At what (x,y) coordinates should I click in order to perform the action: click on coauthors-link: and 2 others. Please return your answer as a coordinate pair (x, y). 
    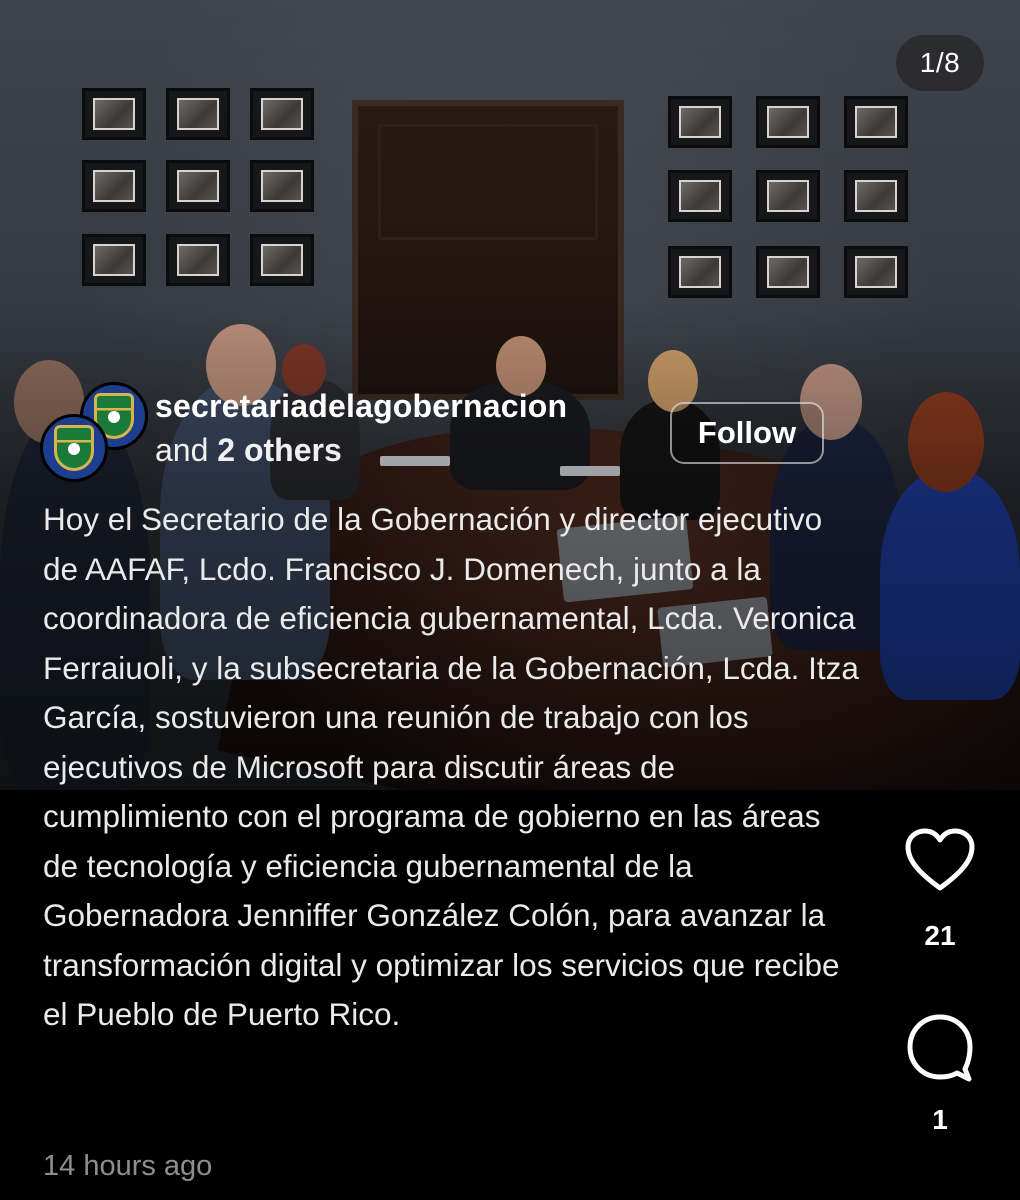
    Looking at the image, I should click on (248, 450).